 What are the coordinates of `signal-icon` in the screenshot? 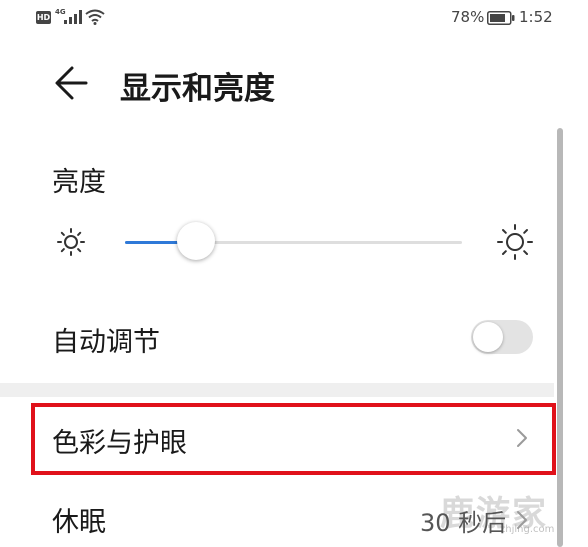 It's located at (73, 17).